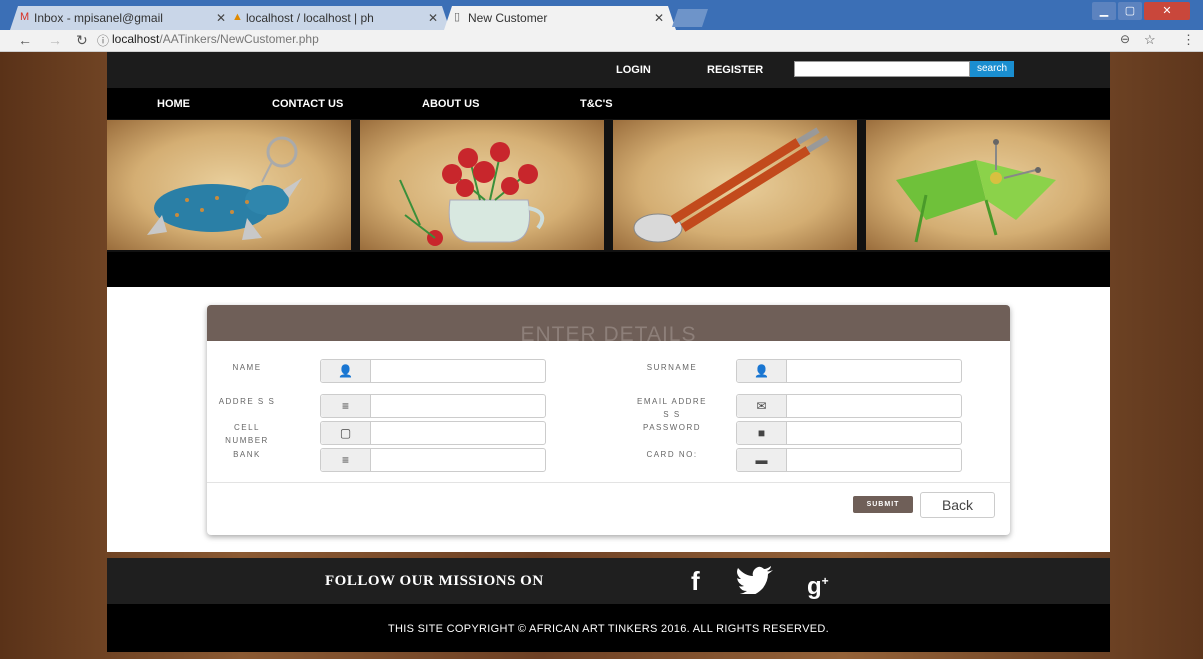 Image resolution: width=1203 pixels, height=659 pixels. Describe the element at coordinates (1130, 11) in the screenshot. I see `maximize-button: ▢` at that location.